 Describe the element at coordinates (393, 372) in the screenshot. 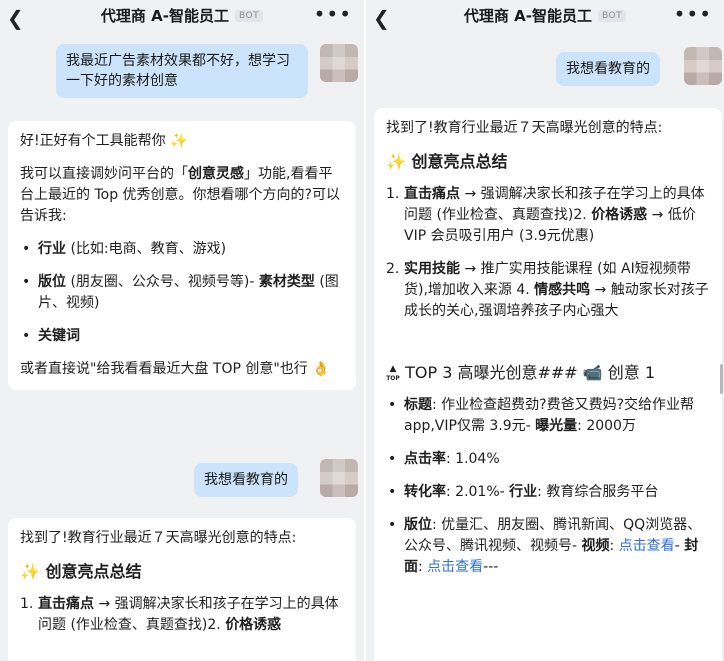

I see `top-arrow-icon: ▲ TOP` at that location.